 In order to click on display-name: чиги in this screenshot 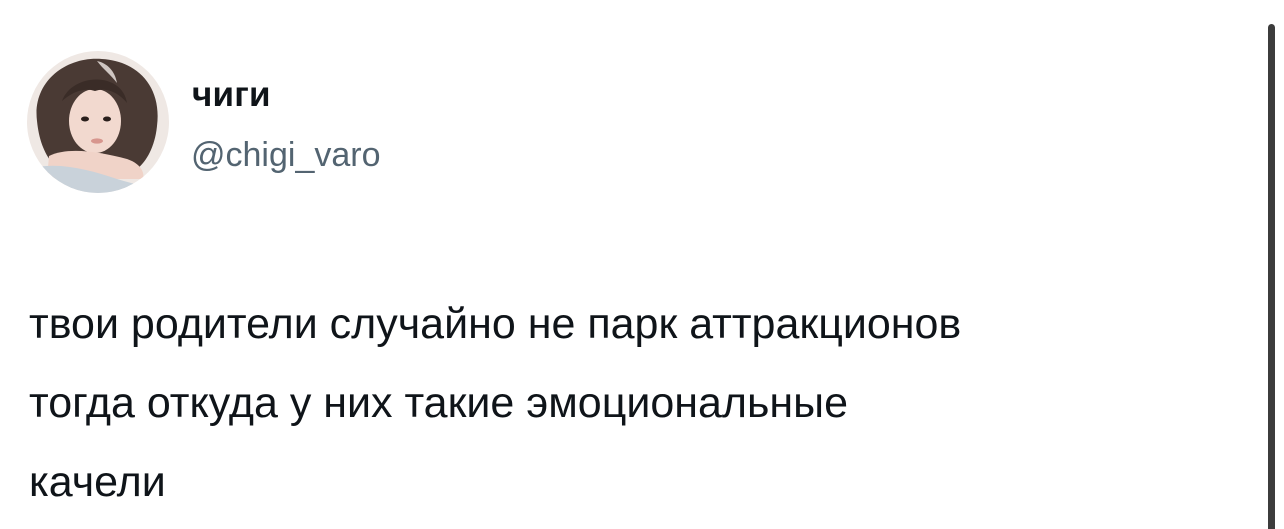, I will do `click(231, 95)`.